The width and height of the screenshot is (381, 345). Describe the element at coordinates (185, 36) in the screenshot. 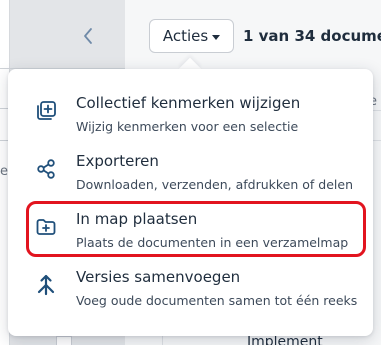

I see `actions-button-label: Acties` at that location.